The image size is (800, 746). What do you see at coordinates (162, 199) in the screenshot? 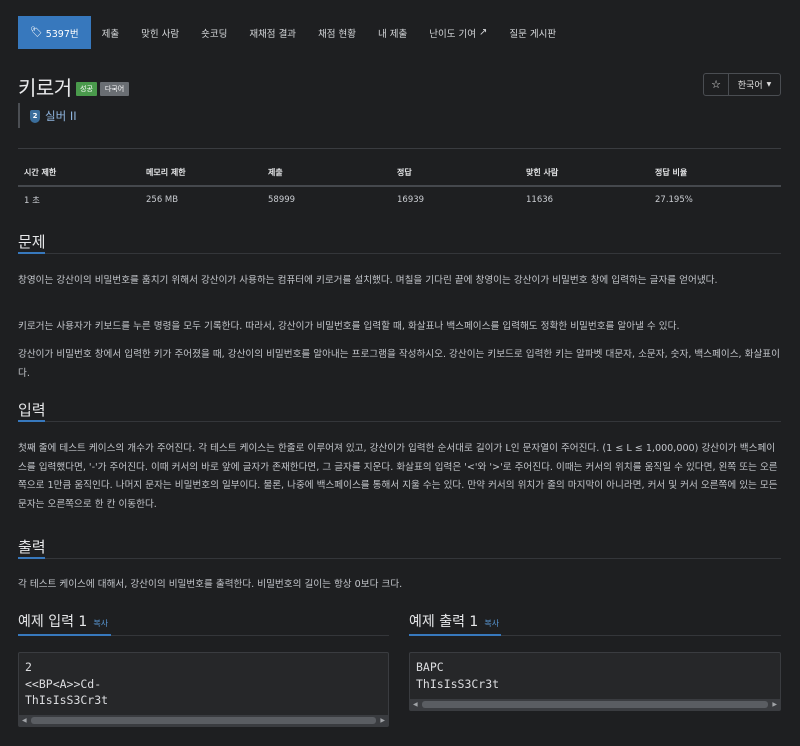
I see `table-cell: 256 MB` at bounding box center [162, 199].